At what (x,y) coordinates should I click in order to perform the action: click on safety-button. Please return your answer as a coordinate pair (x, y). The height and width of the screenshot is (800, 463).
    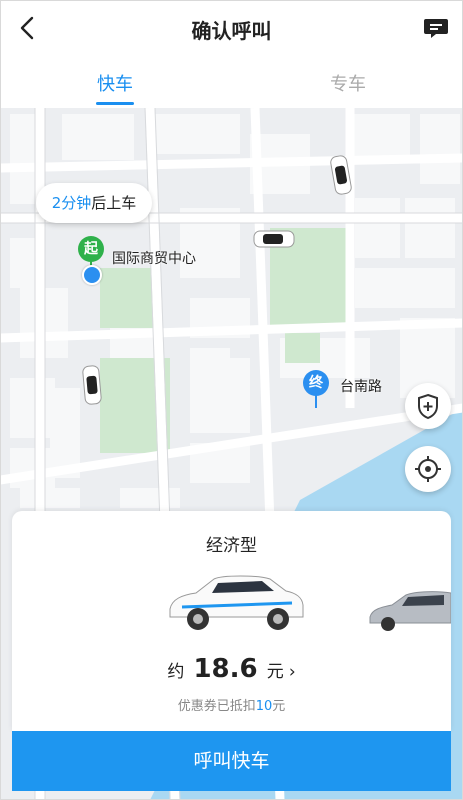
    Looking at the image, I should click on (428, 406).